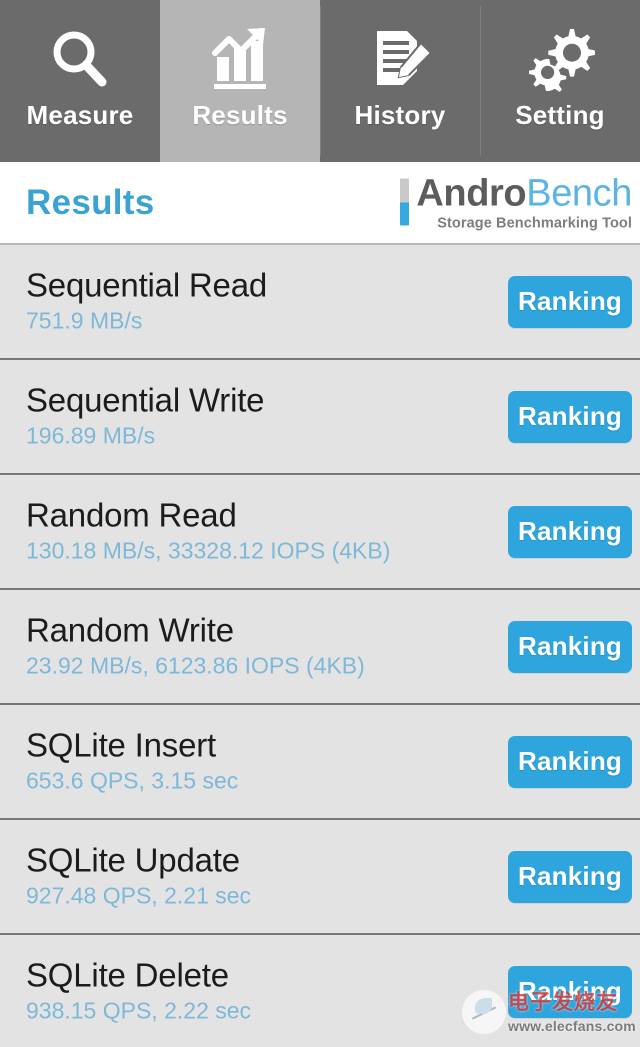 Image resolution: width=640 pixels, height=1047 pixels. What do you see at coordinates (147, 285) in the screenshot?
I see `result-name: Sequential Read` at bounding box center [147, 285].